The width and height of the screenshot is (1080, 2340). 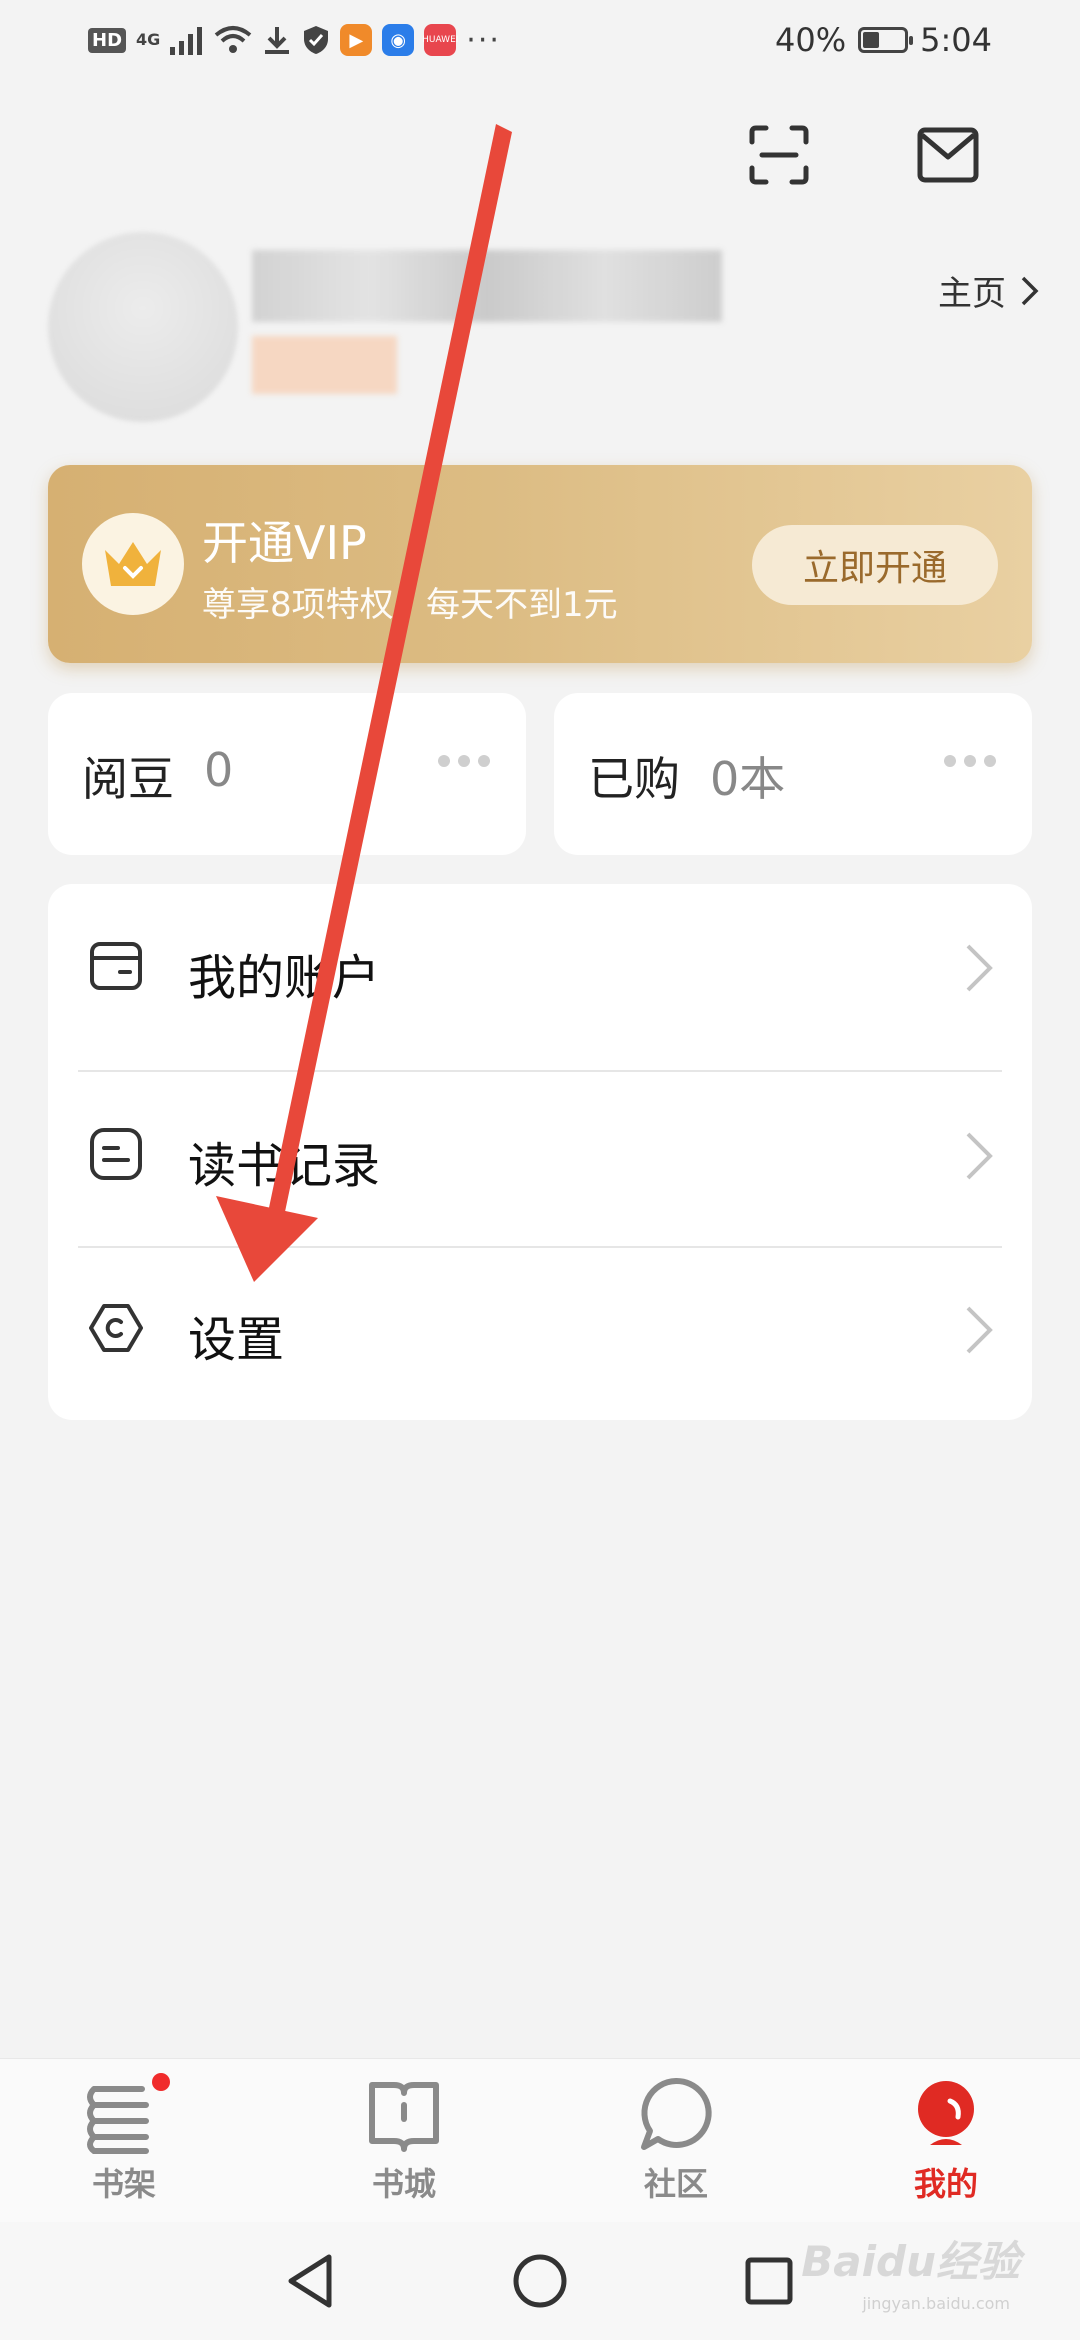 I want to click on menu-item-my-account: 我的账户, so click(x=540, y=971).